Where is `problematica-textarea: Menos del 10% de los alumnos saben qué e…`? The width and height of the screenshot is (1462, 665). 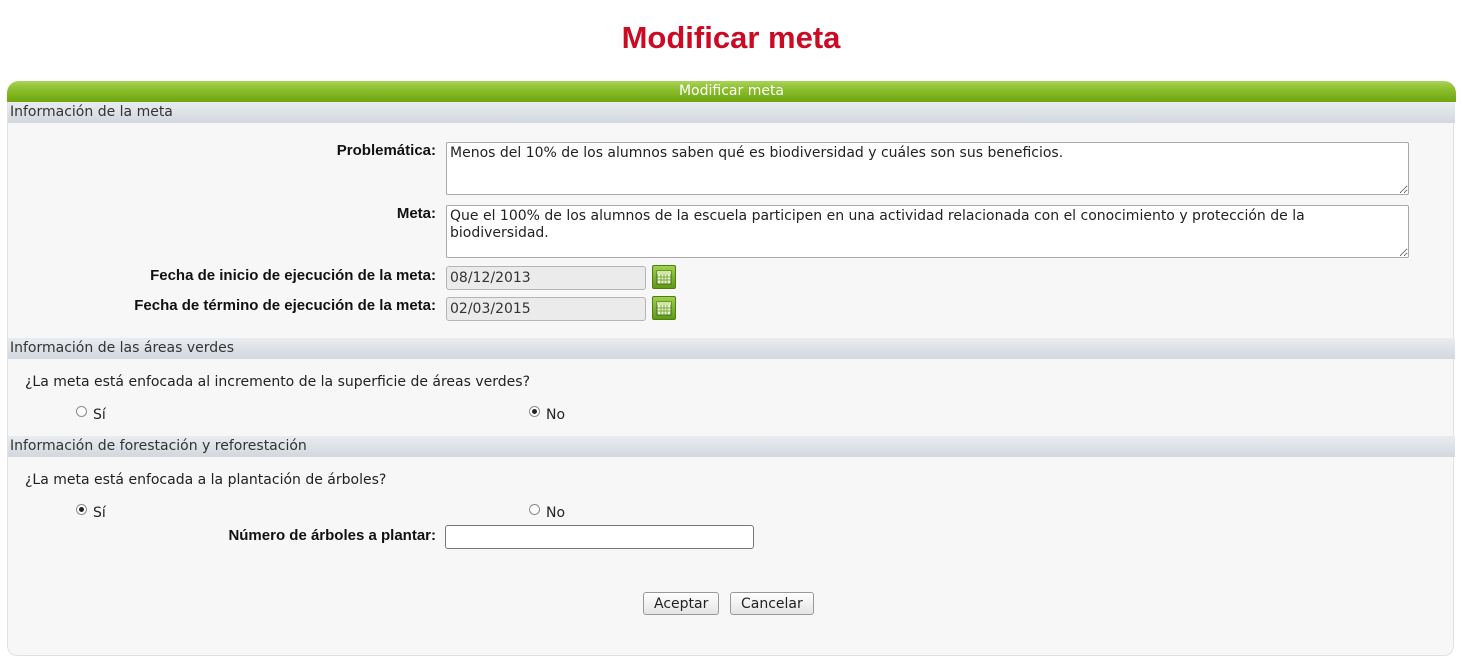 problematica-textarea: Menos del 10% de los alumnos saben qué e… is located at coordinates (927, 168).